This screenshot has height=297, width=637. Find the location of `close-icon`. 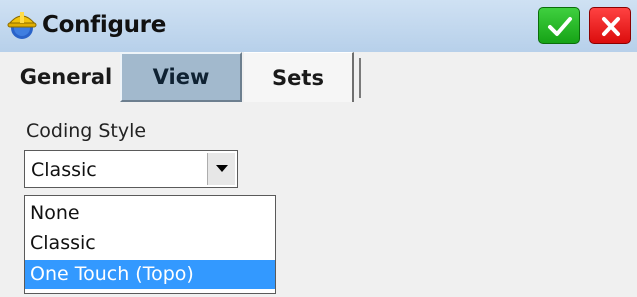

close-icon is located at coordinates (611, 26).